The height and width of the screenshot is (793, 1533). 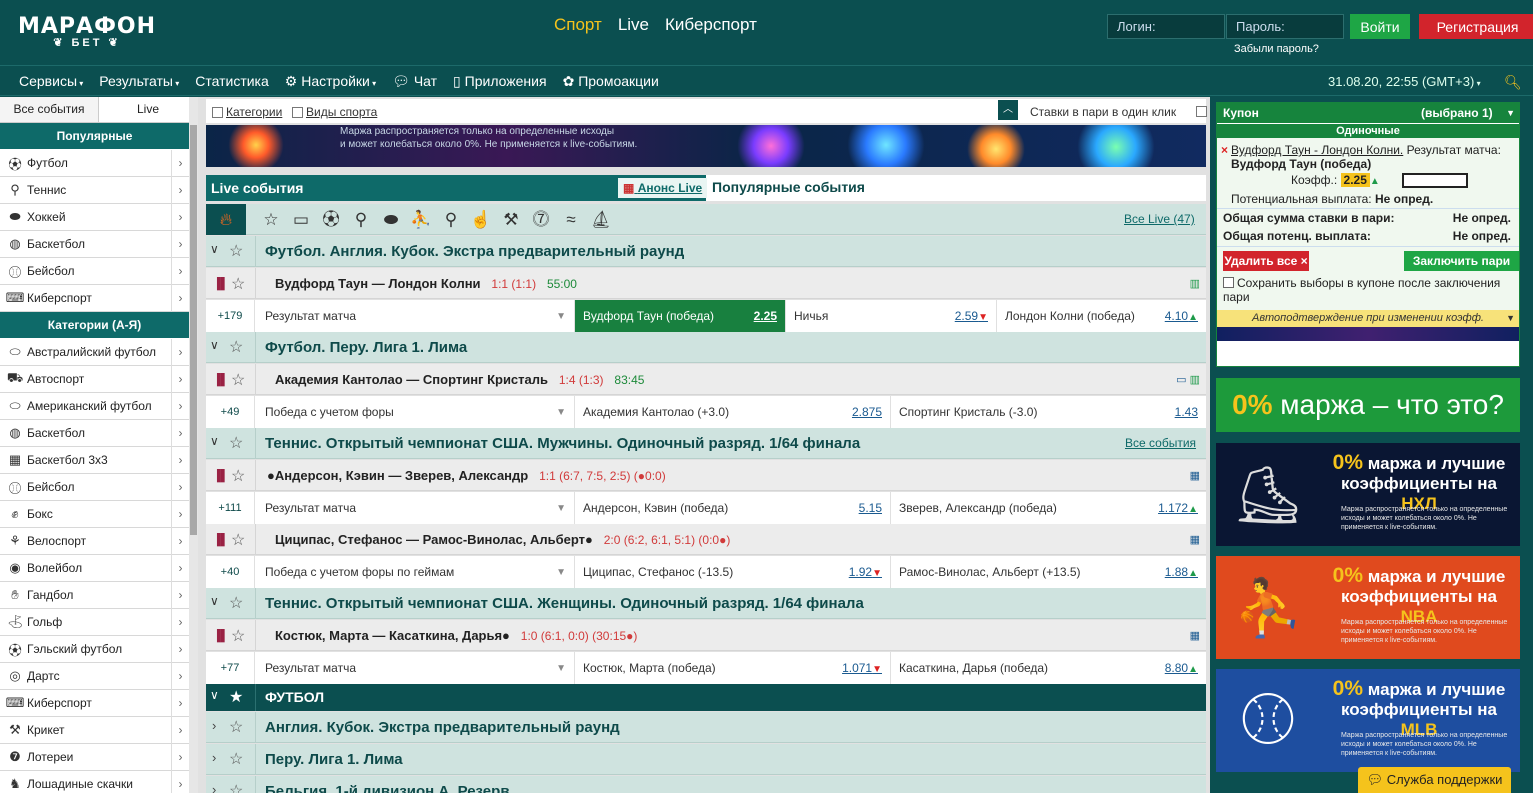 I want to click on sidebar-item-categories: ◎ Дартс ›, so click(x=94, y=676).